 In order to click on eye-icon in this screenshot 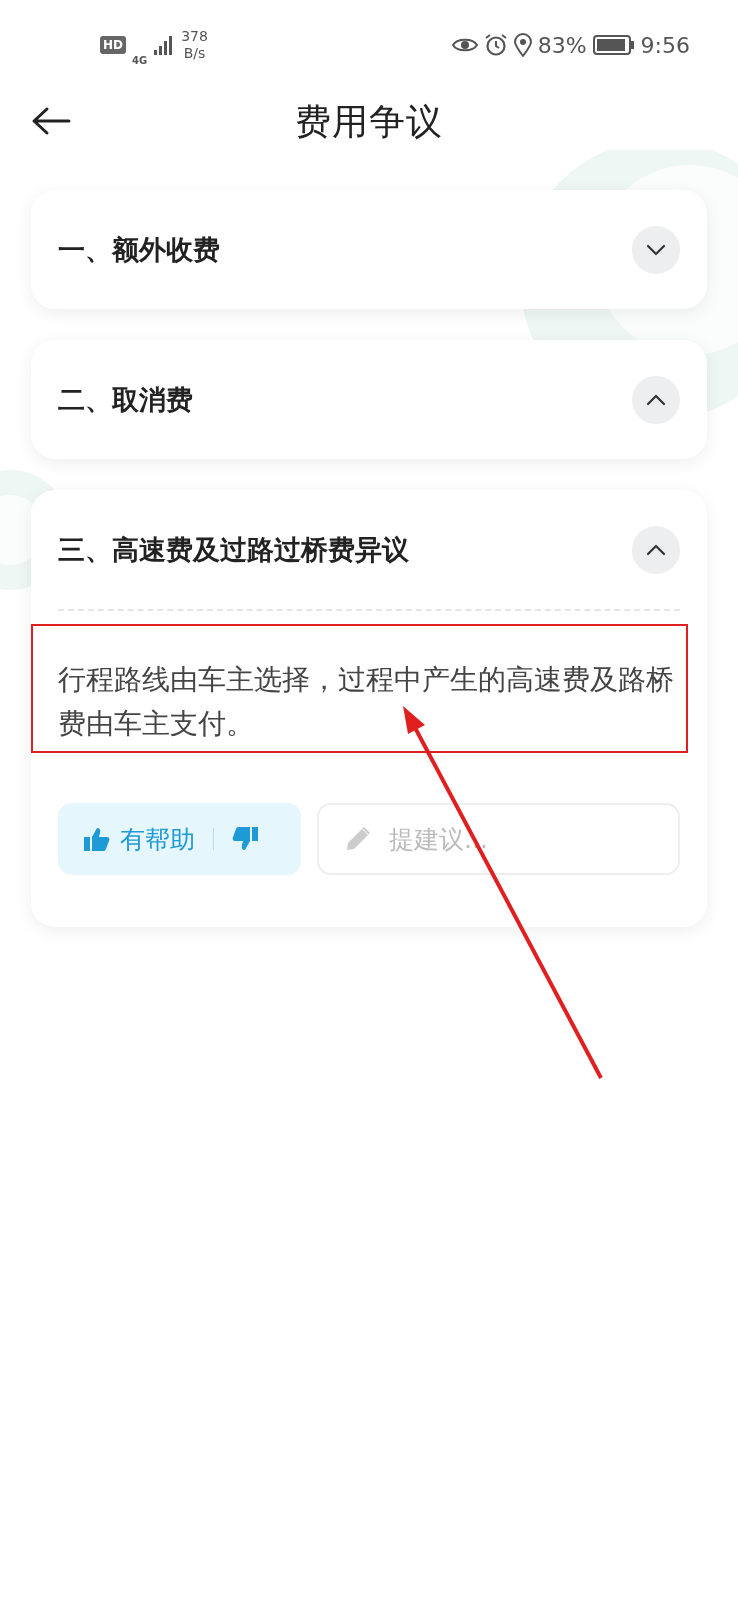, I will do `click(464, 45)`.